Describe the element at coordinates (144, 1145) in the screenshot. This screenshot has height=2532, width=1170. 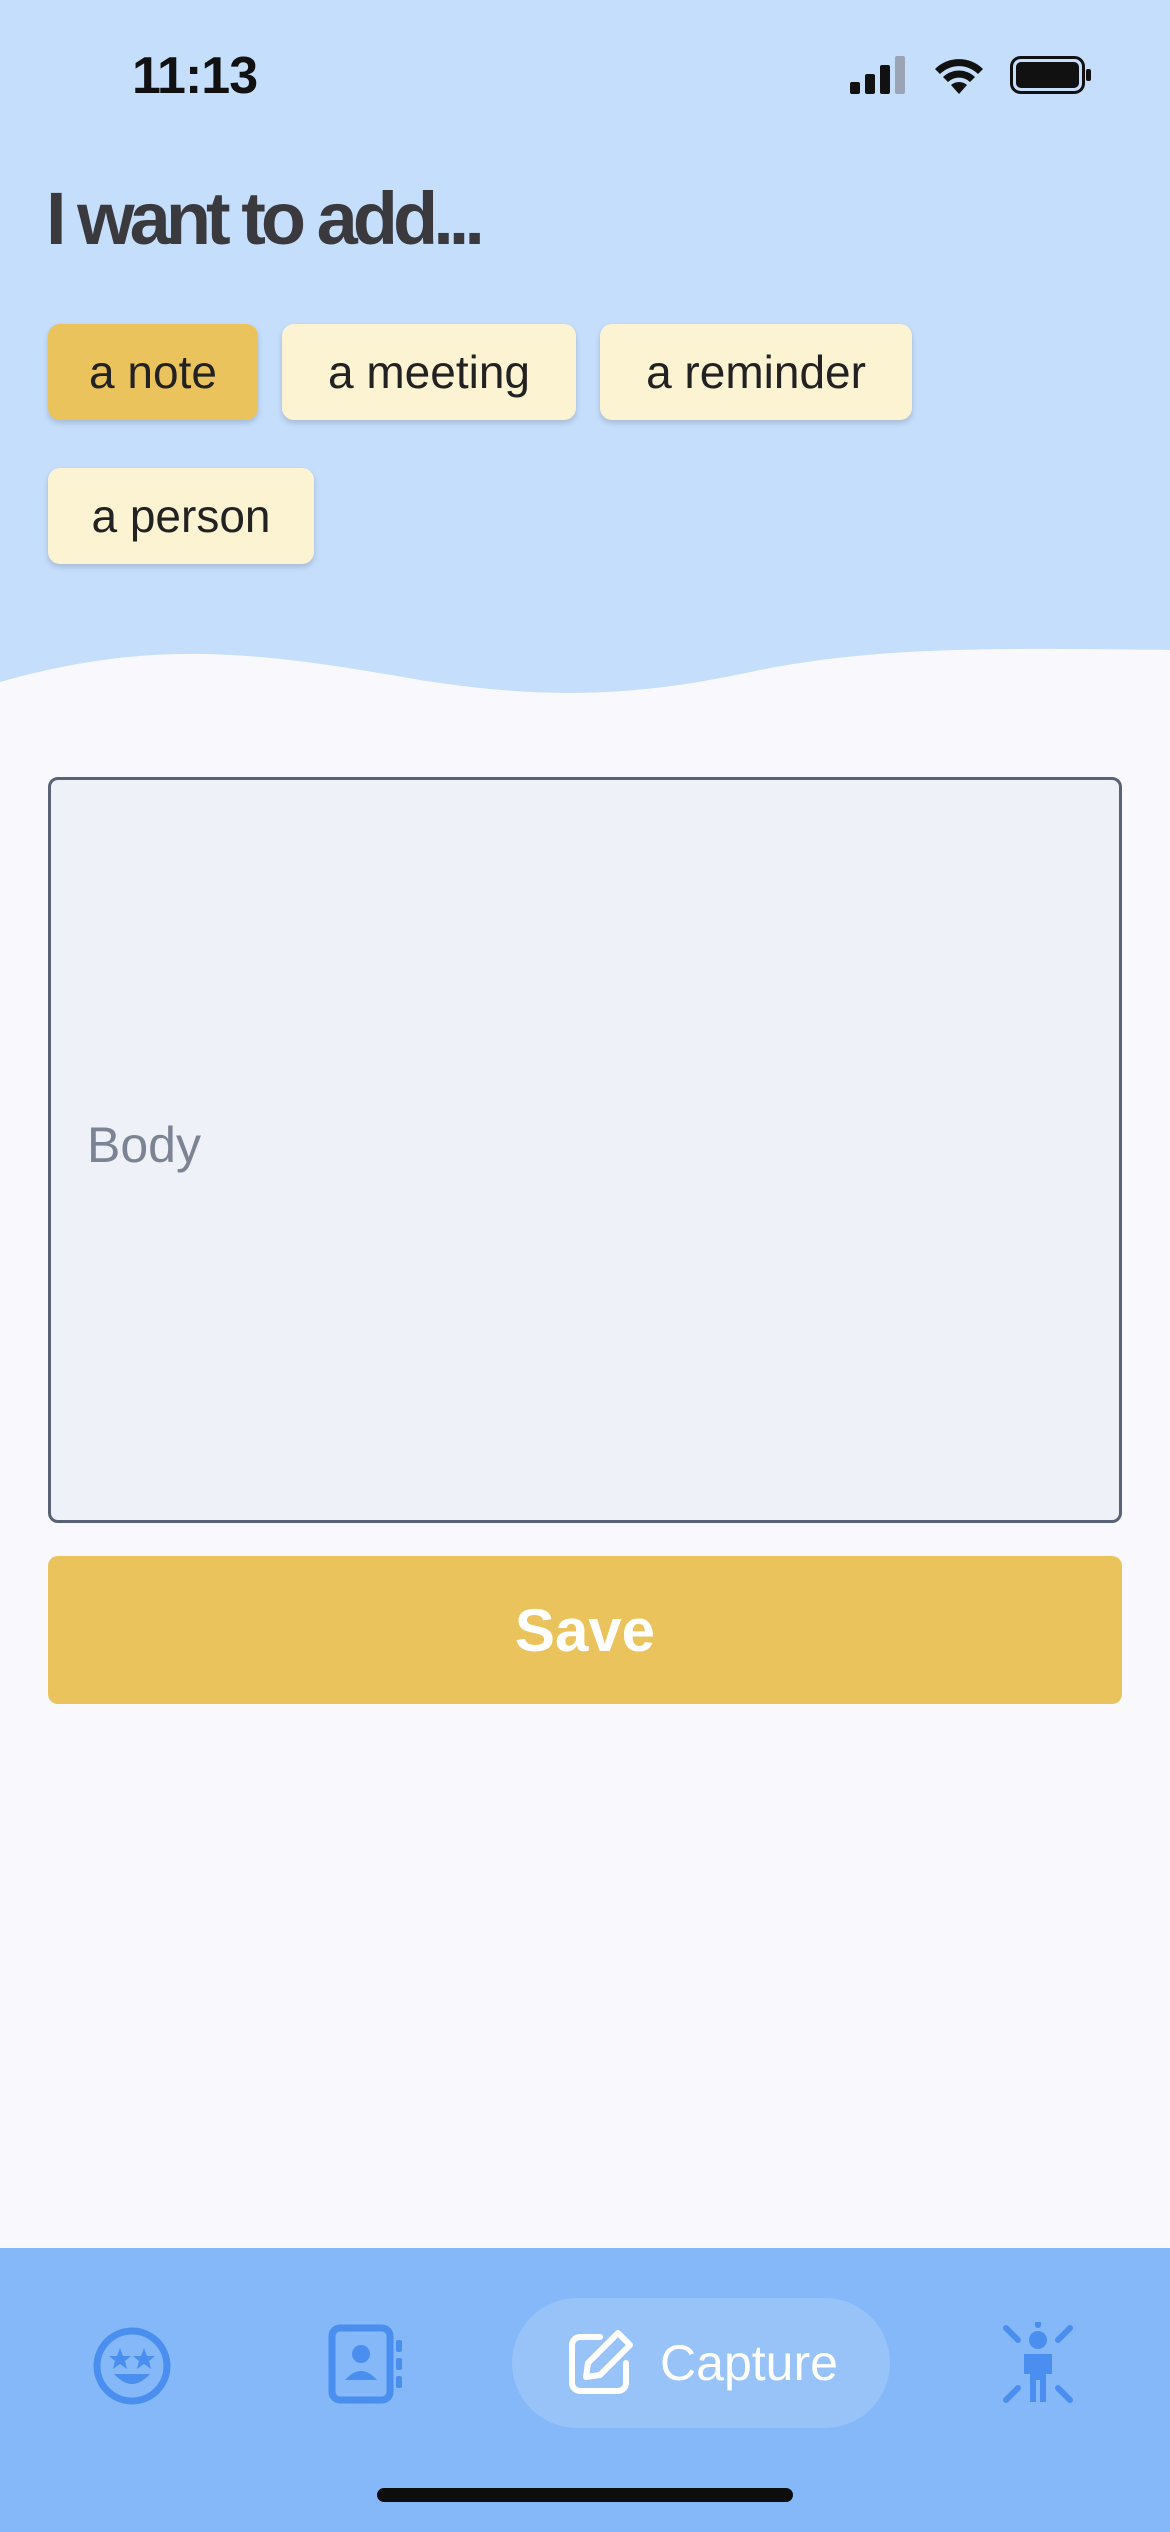
I see `body-placeholder: Body` at that location.